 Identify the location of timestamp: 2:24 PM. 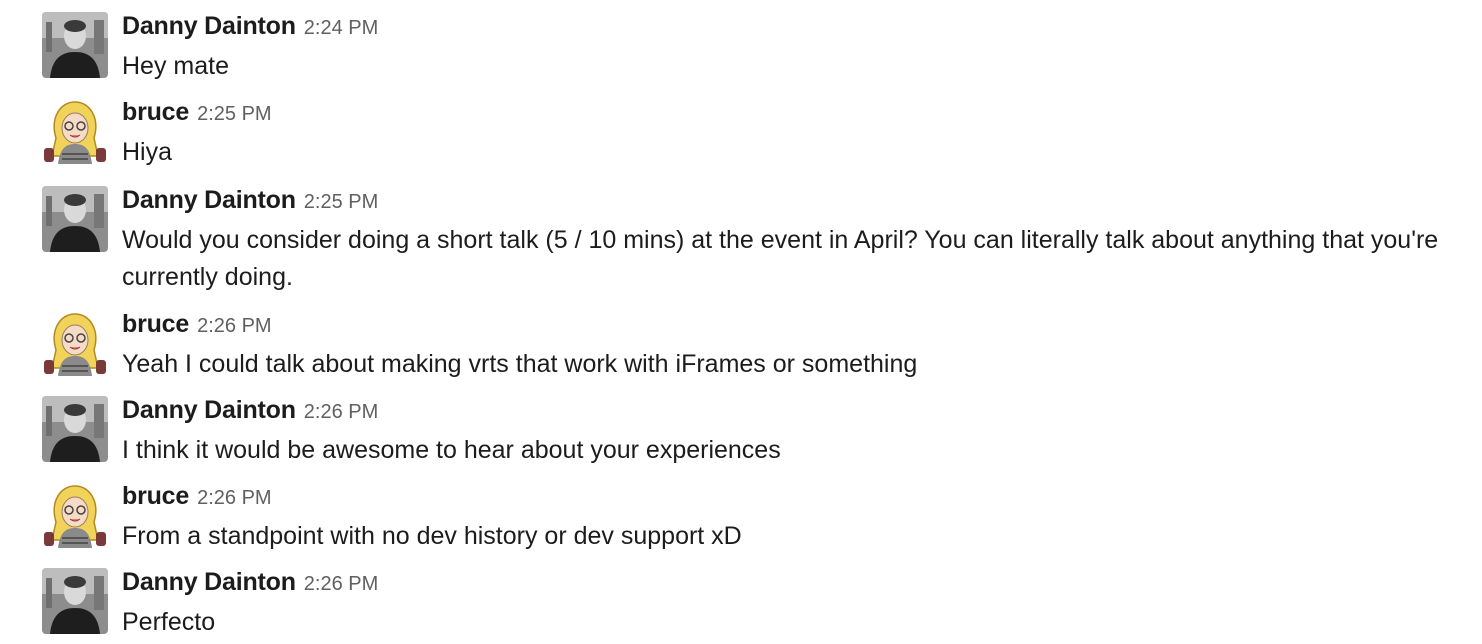
(341, 28).